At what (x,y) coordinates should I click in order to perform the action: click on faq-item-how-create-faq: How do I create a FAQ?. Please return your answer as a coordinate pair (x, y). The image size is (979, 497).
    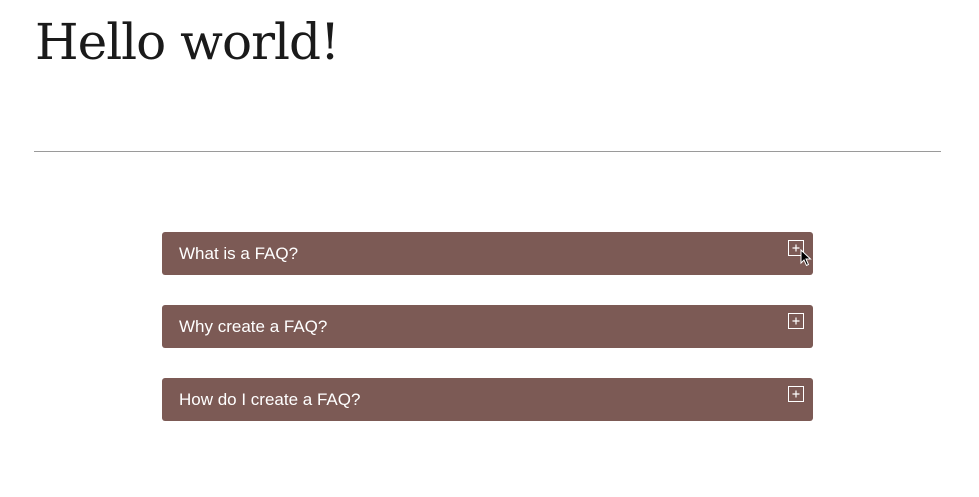
    Looking at the image, I should click on (487, 399).